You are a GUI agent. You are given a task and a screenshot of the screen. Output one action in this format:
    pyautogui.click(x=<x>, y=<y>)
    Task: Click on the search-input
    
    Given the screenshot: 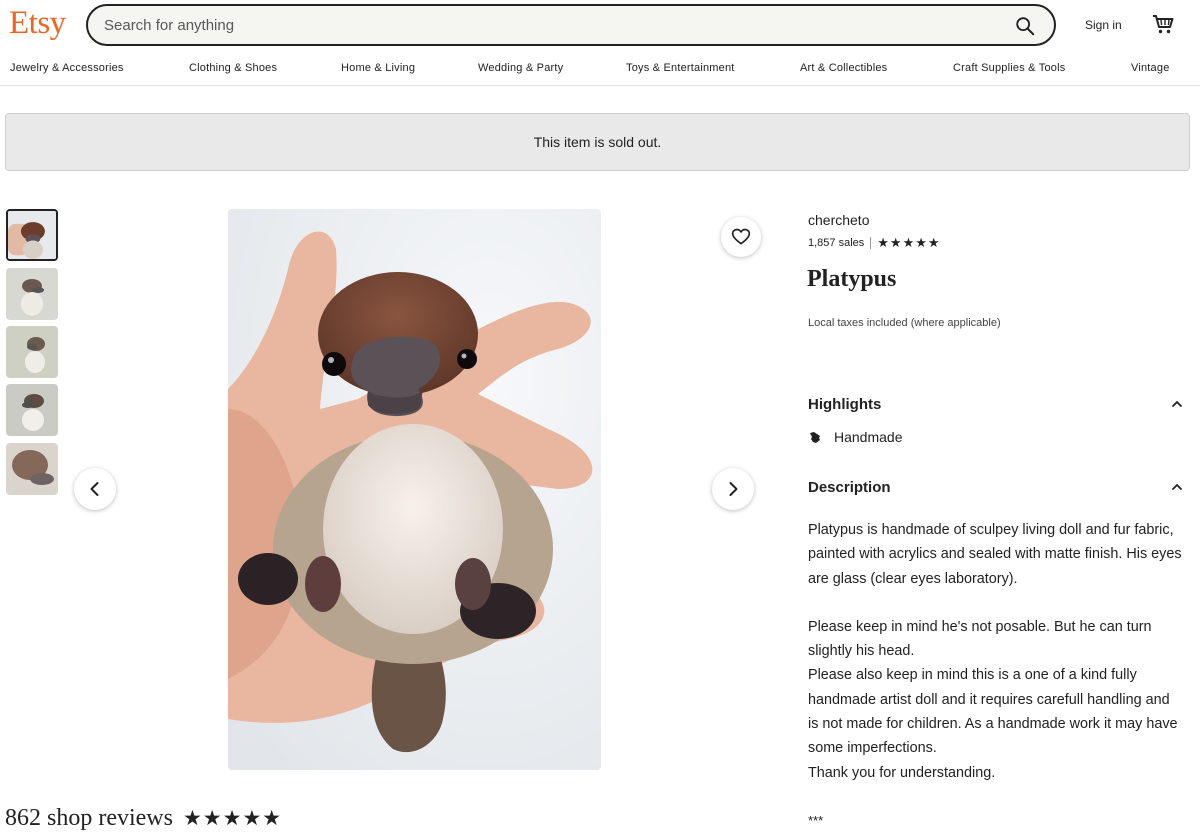 What is the action you would take?
    pyautogui.click(x=544, y=25)
    